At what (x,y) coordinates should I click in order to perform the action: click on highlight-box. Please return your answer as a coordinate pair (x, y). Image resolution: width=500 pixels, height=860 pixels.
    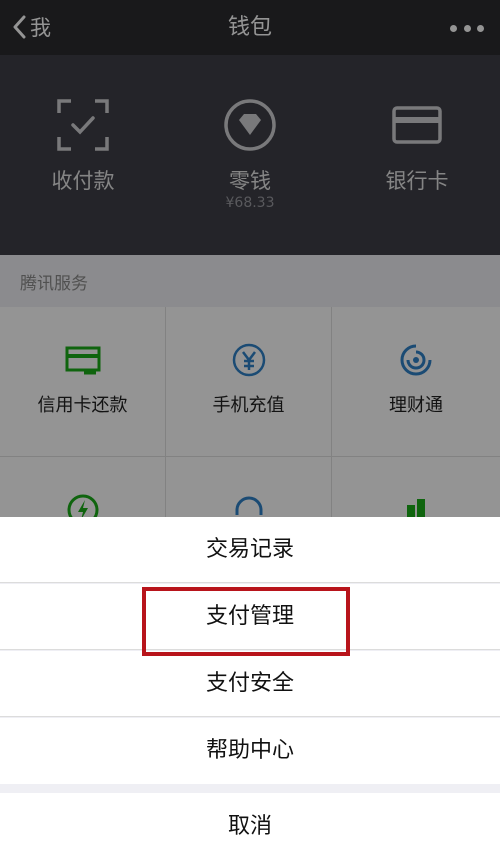
    Looking at the image, I should click on (246, 621).